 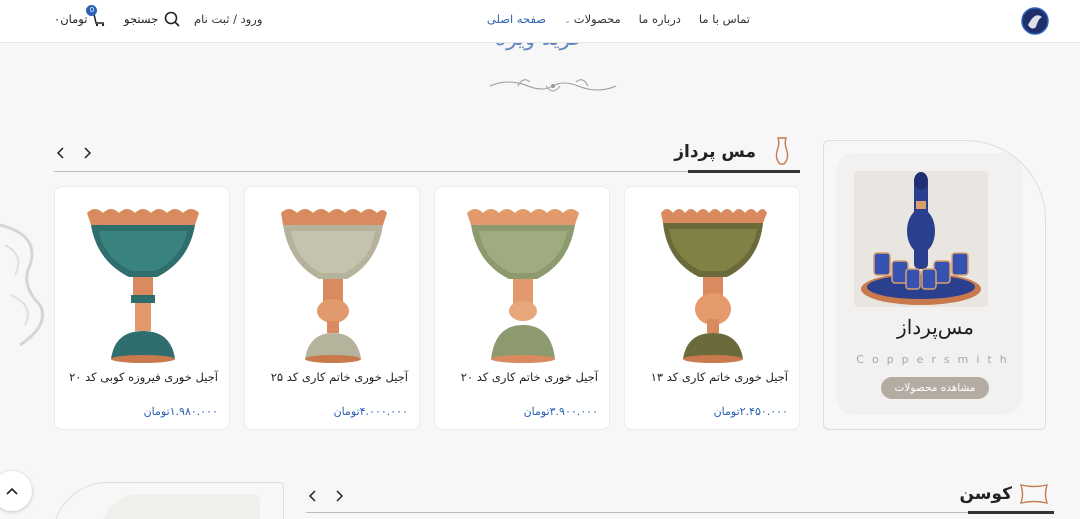 I want to click on category-card-english: Coppersmith, so click(x=935, y=359).